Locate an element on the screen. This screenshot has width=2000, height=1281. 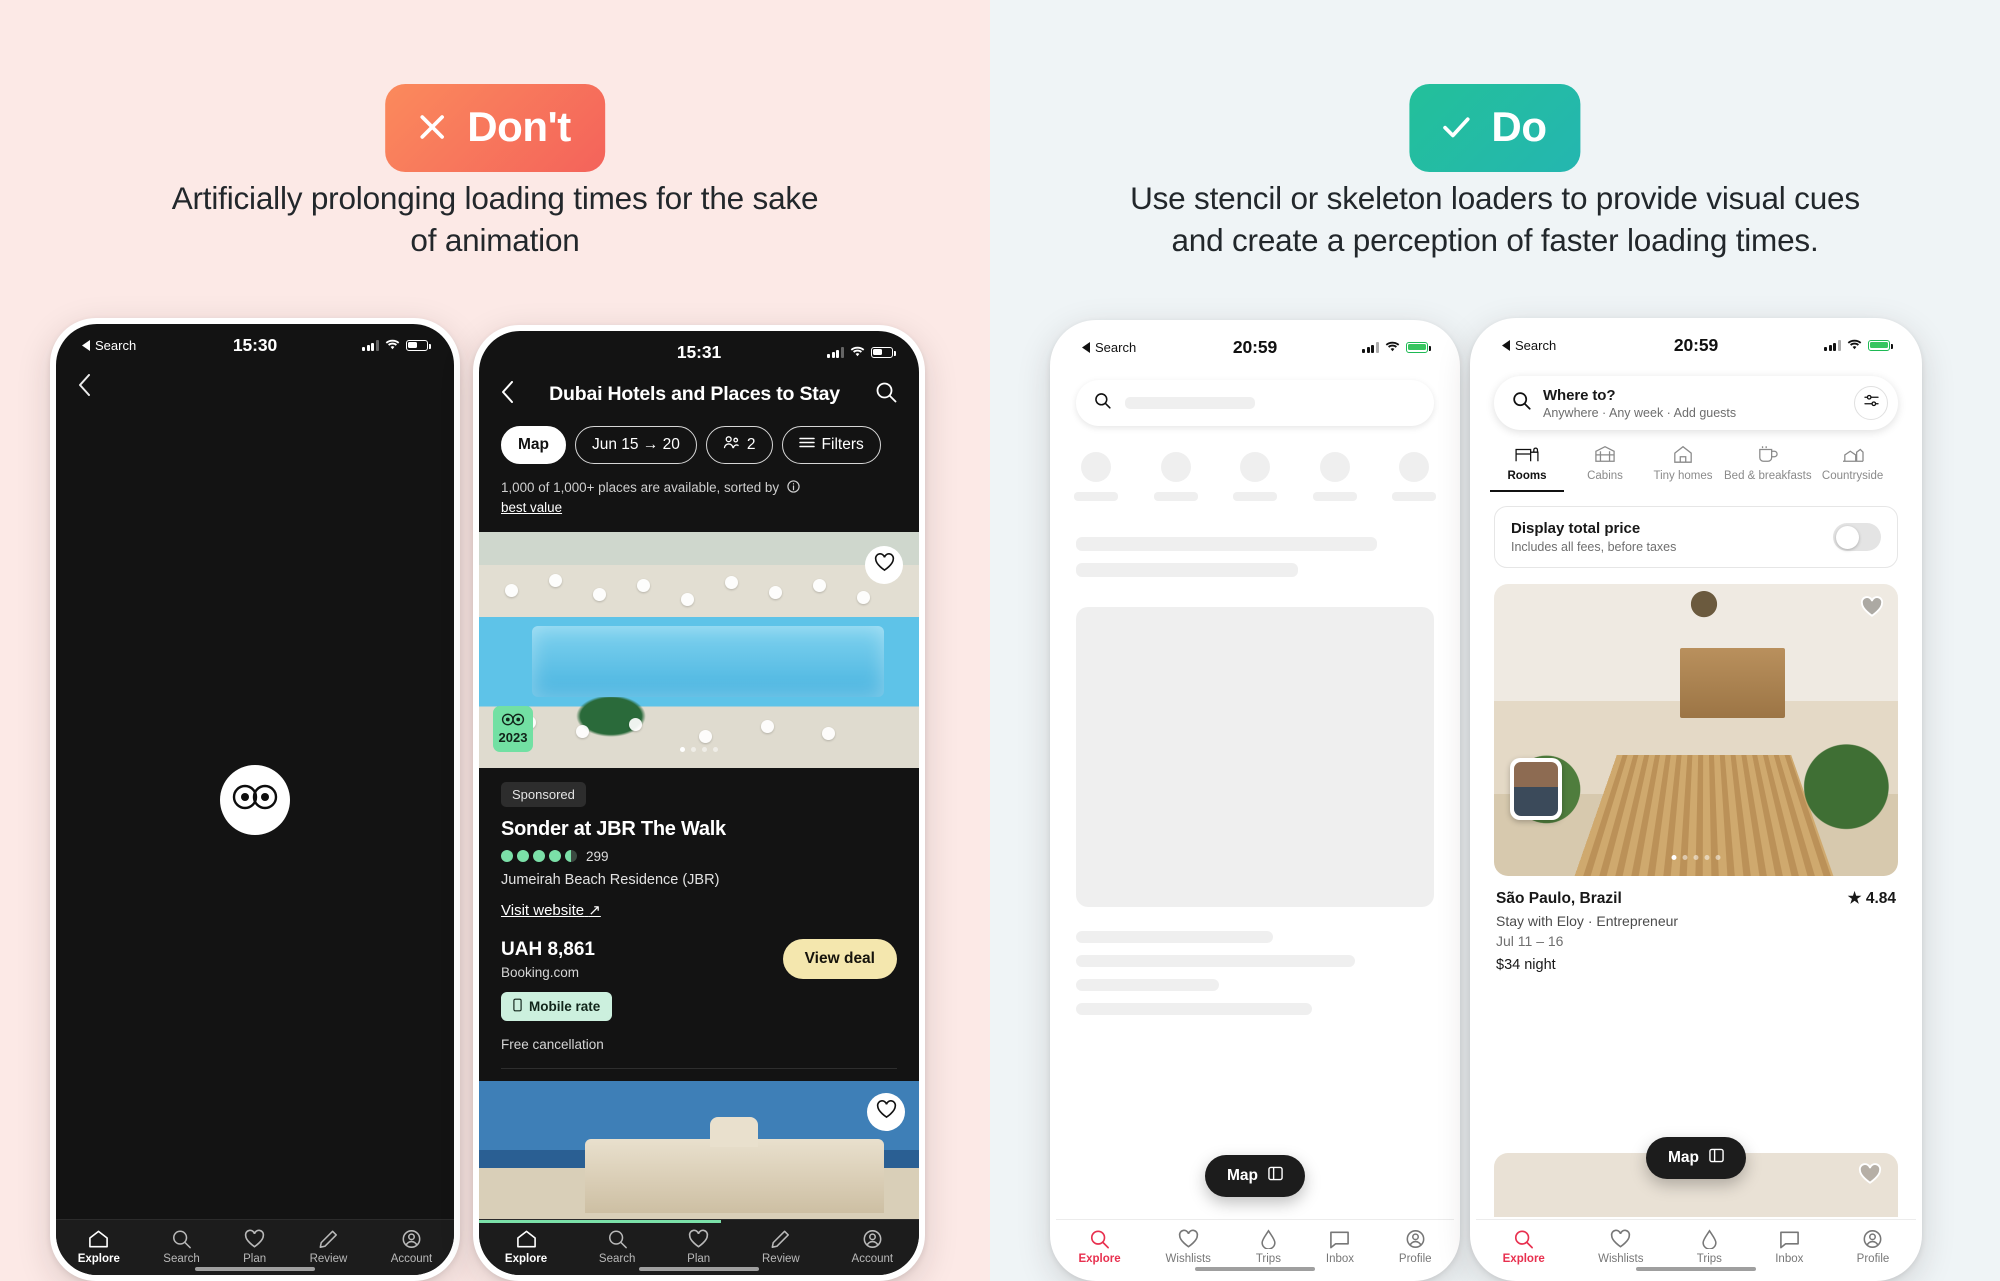
listing-dates: Jul 11 – 16 is located at coordinates (1530, 941).